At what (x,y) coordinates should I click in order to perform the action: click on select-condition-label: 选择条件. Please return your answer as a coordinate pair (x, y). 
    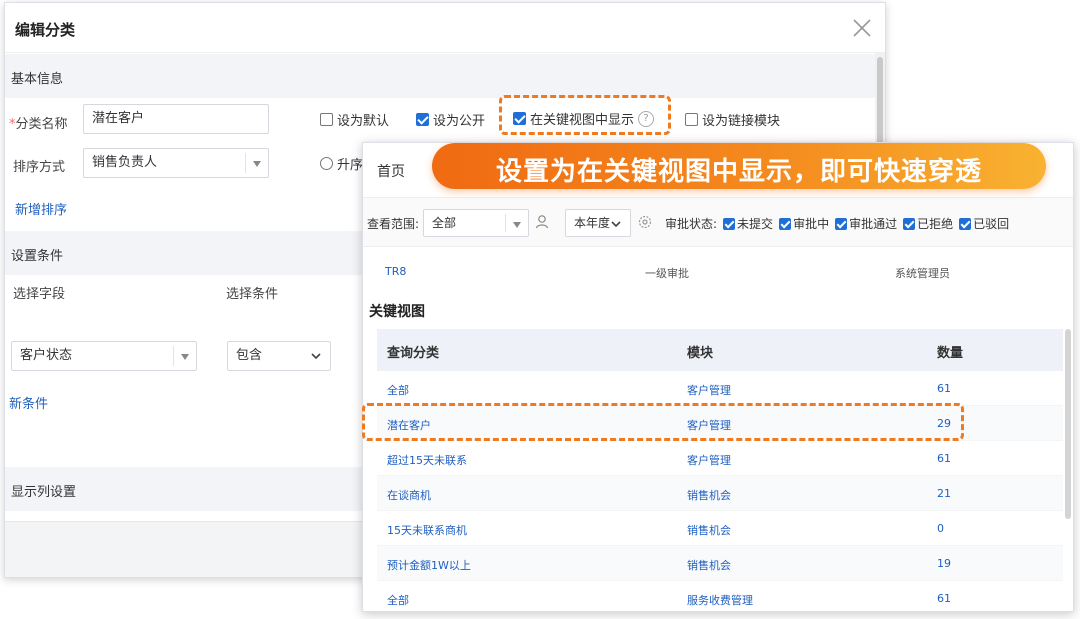
    Looking at the image, I should click on (252, 294).